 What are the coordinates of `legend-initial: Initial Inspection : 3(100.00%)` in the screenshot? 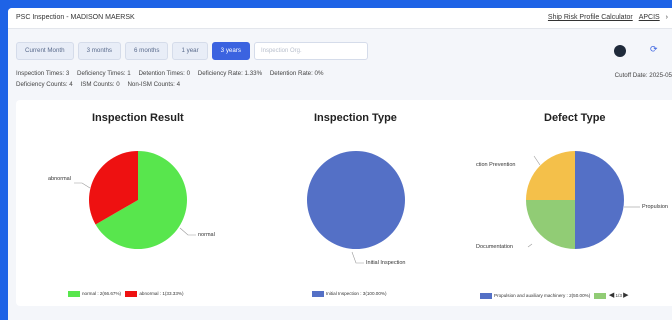 It's located at (356, 293).